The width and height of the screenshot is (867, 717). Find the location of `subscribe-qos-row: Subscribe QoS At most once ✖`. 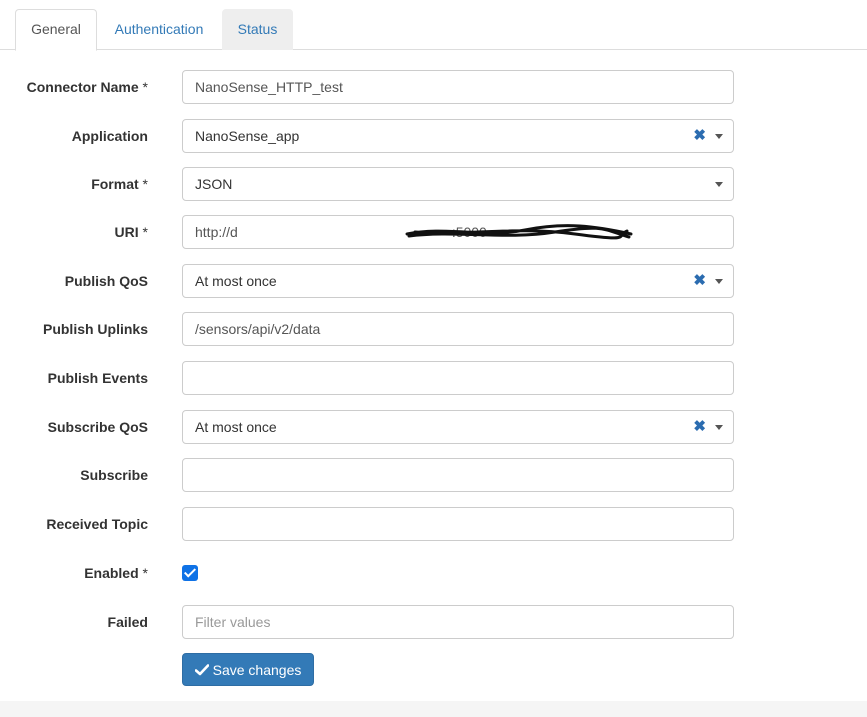

subscribe-qos-row: Subscribe QoS At most once ✖ is located at coordinates (433, 427).